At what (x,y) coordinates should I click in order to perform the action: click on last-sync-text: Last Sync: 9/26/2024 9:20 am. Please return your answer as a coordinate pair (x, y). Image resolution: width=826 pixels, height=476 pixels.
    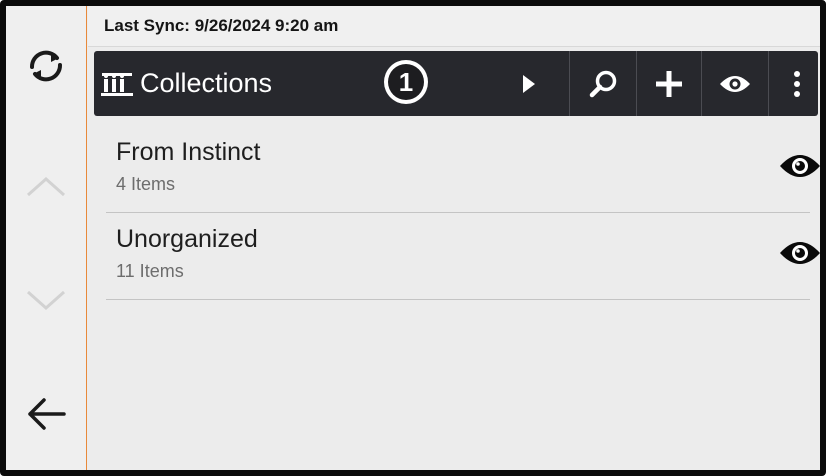
    Looking at the image, I should click on (221, 25).